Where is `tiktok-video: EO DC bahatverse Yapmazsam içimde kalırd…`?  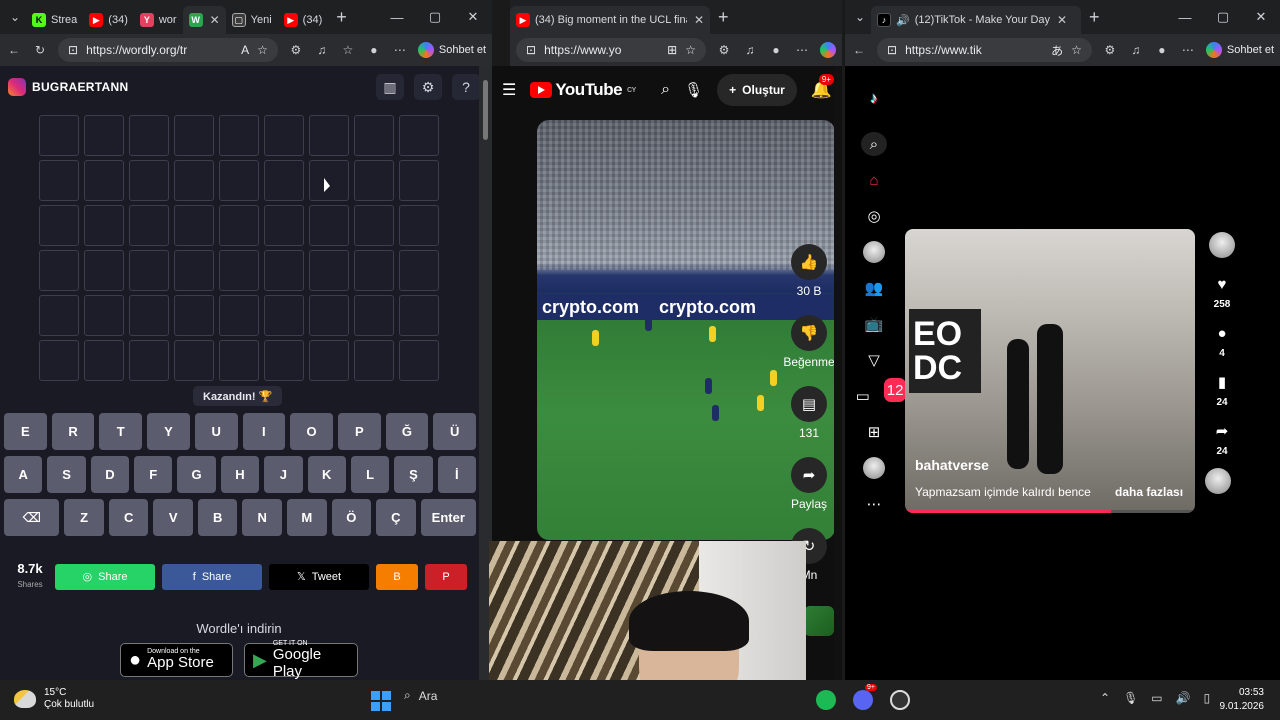
tiktok-video: EO DC bahatverse Yapmazsam içimde kalırd… is located at coordinates (1050, 371).